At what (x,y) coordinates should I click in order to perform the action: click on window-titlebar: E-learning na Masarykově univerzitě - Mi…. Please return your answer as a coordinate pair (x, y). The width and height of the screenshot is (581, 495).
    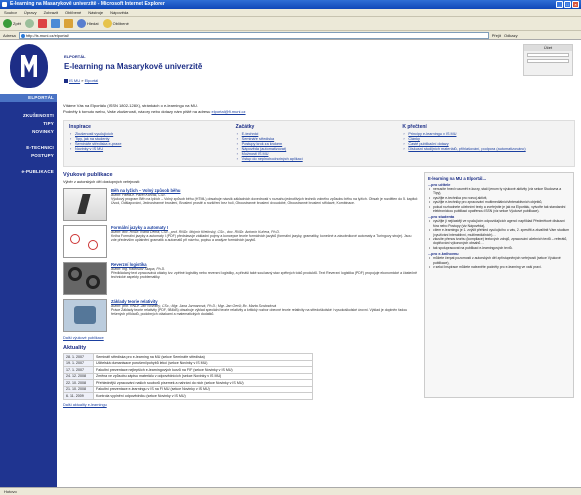
    Looking at the image, I should click on (290, 4).